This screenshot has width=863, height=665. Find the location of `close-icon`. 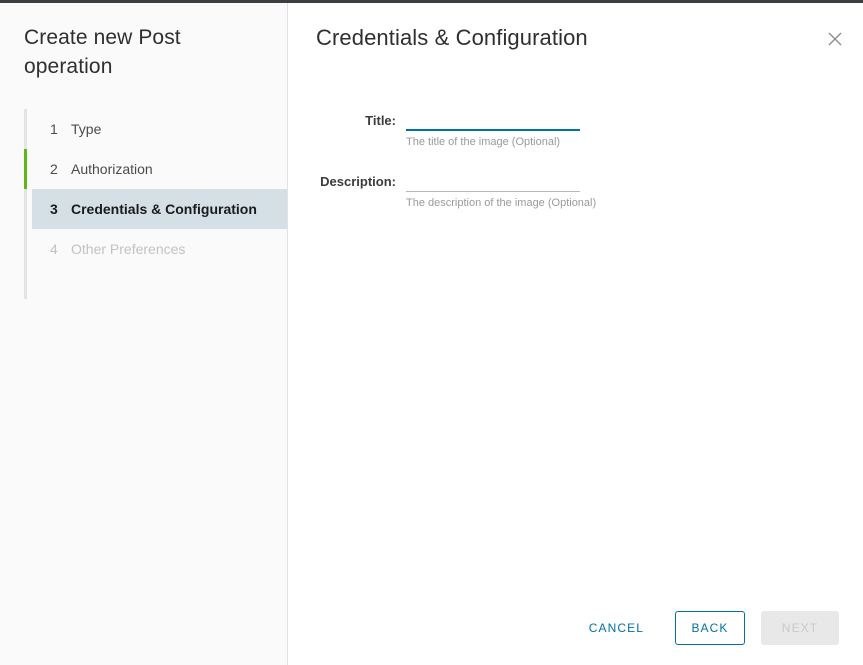

close-icon is located at coordinates (835, 39).